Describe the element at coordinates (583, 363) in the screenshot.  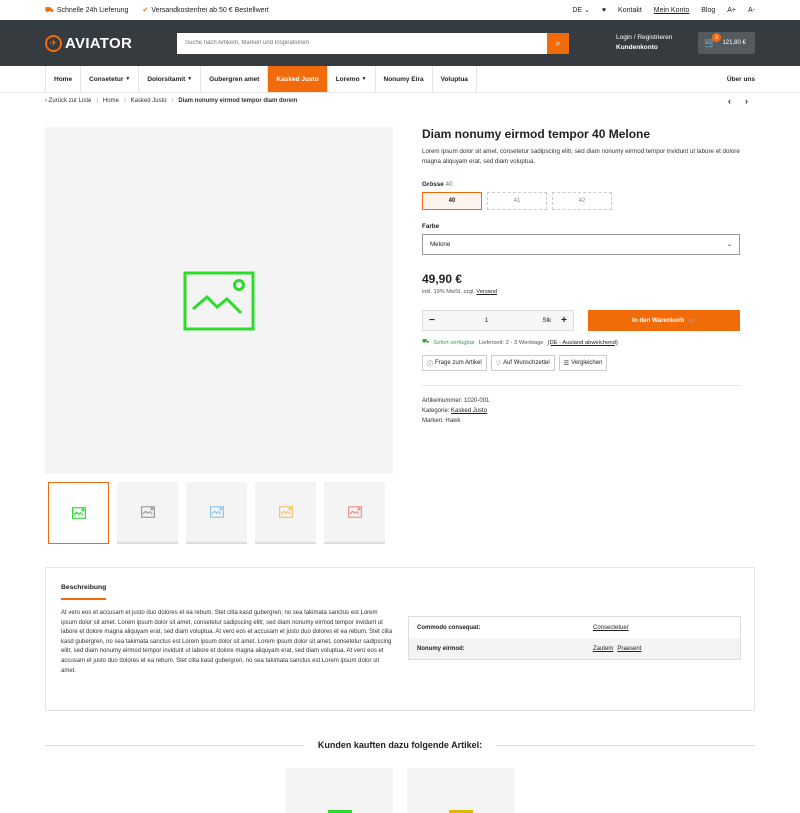
I see `compare-button: ☰ Vergleichen` at that location.